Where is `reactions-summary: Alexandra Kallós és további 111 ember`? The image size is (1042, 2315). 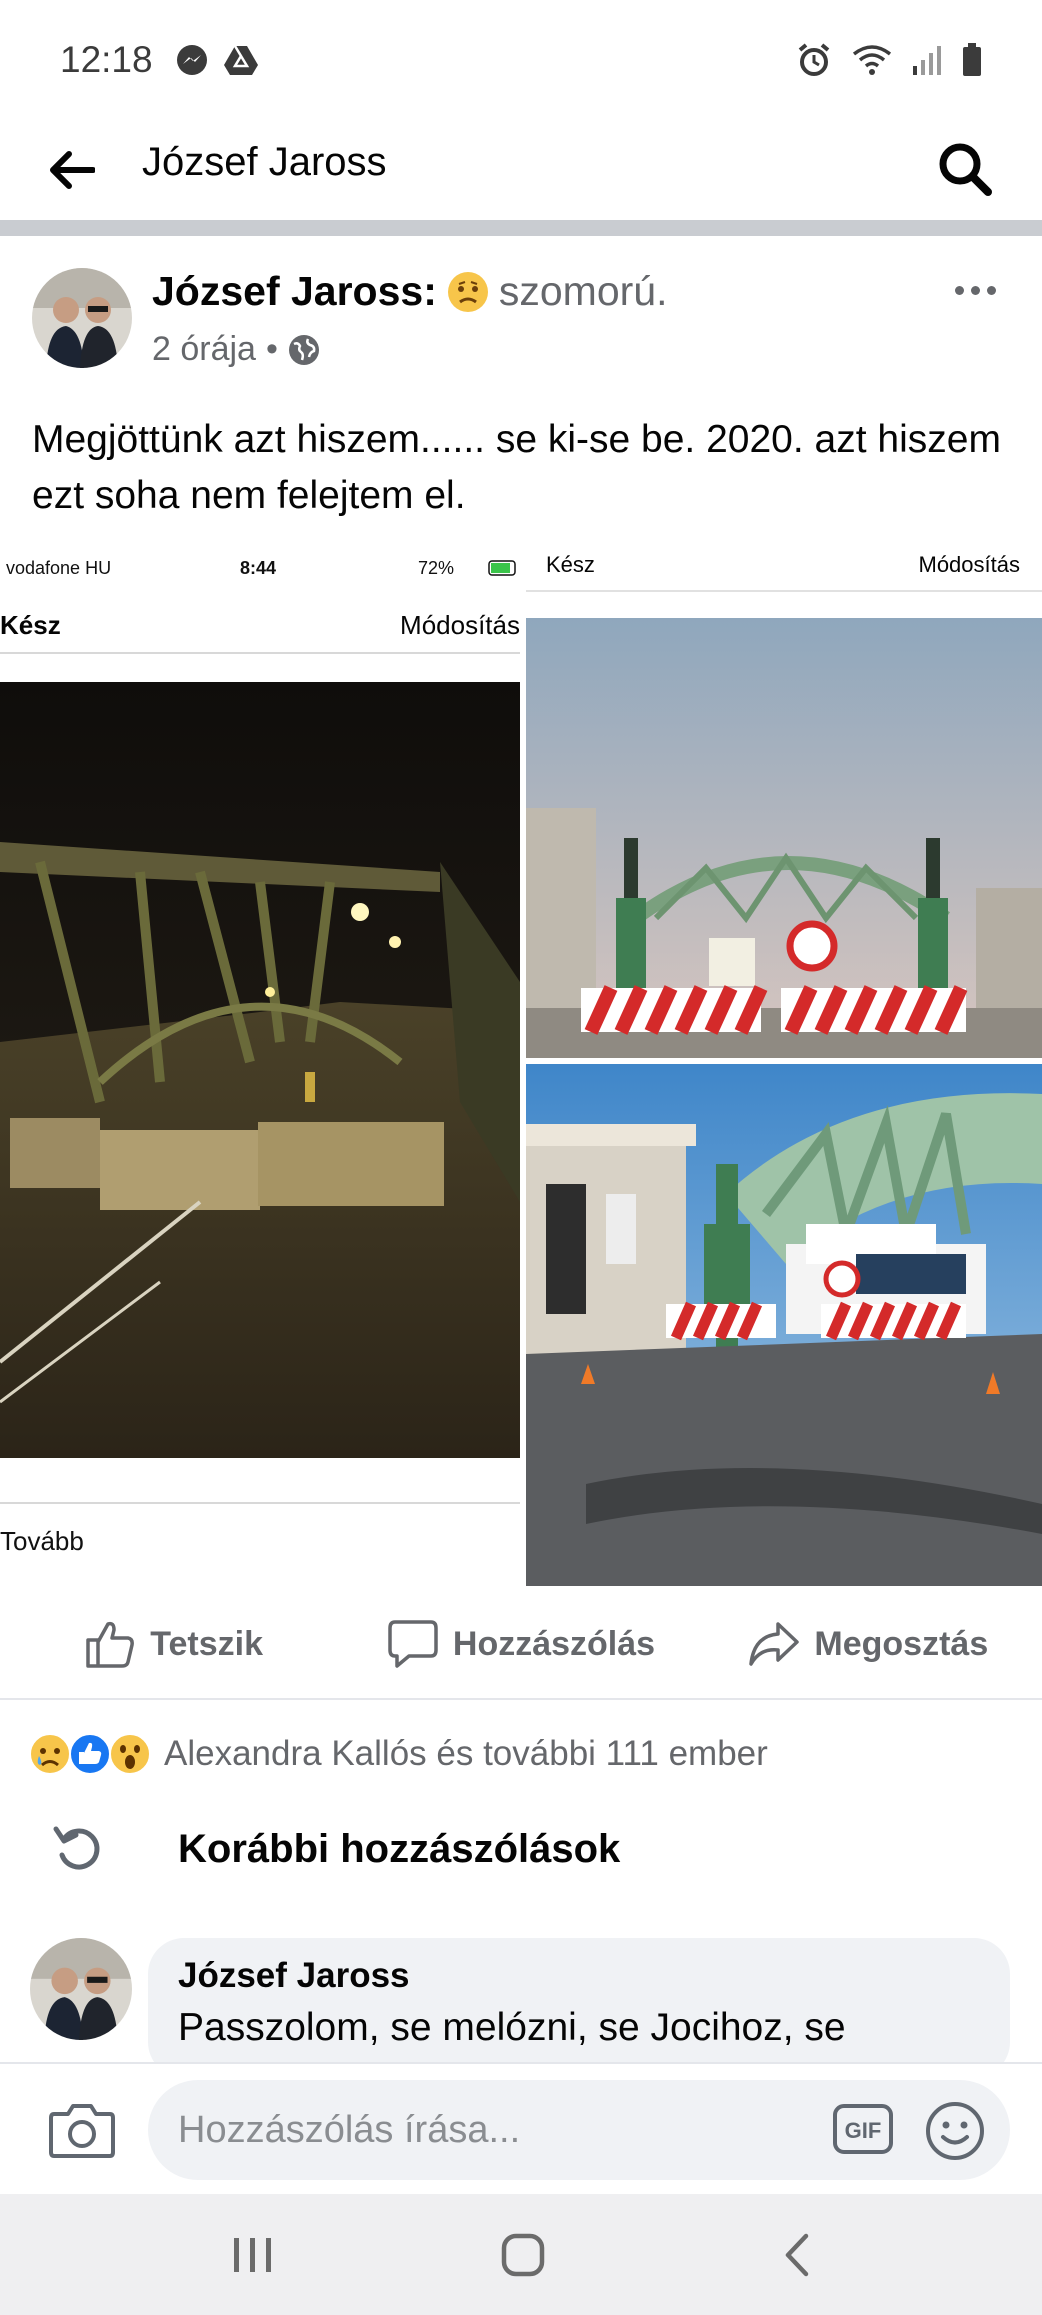 reactions-summary: Alexandra Kallós és további 111 ember is located at coordinates (398, 1754).